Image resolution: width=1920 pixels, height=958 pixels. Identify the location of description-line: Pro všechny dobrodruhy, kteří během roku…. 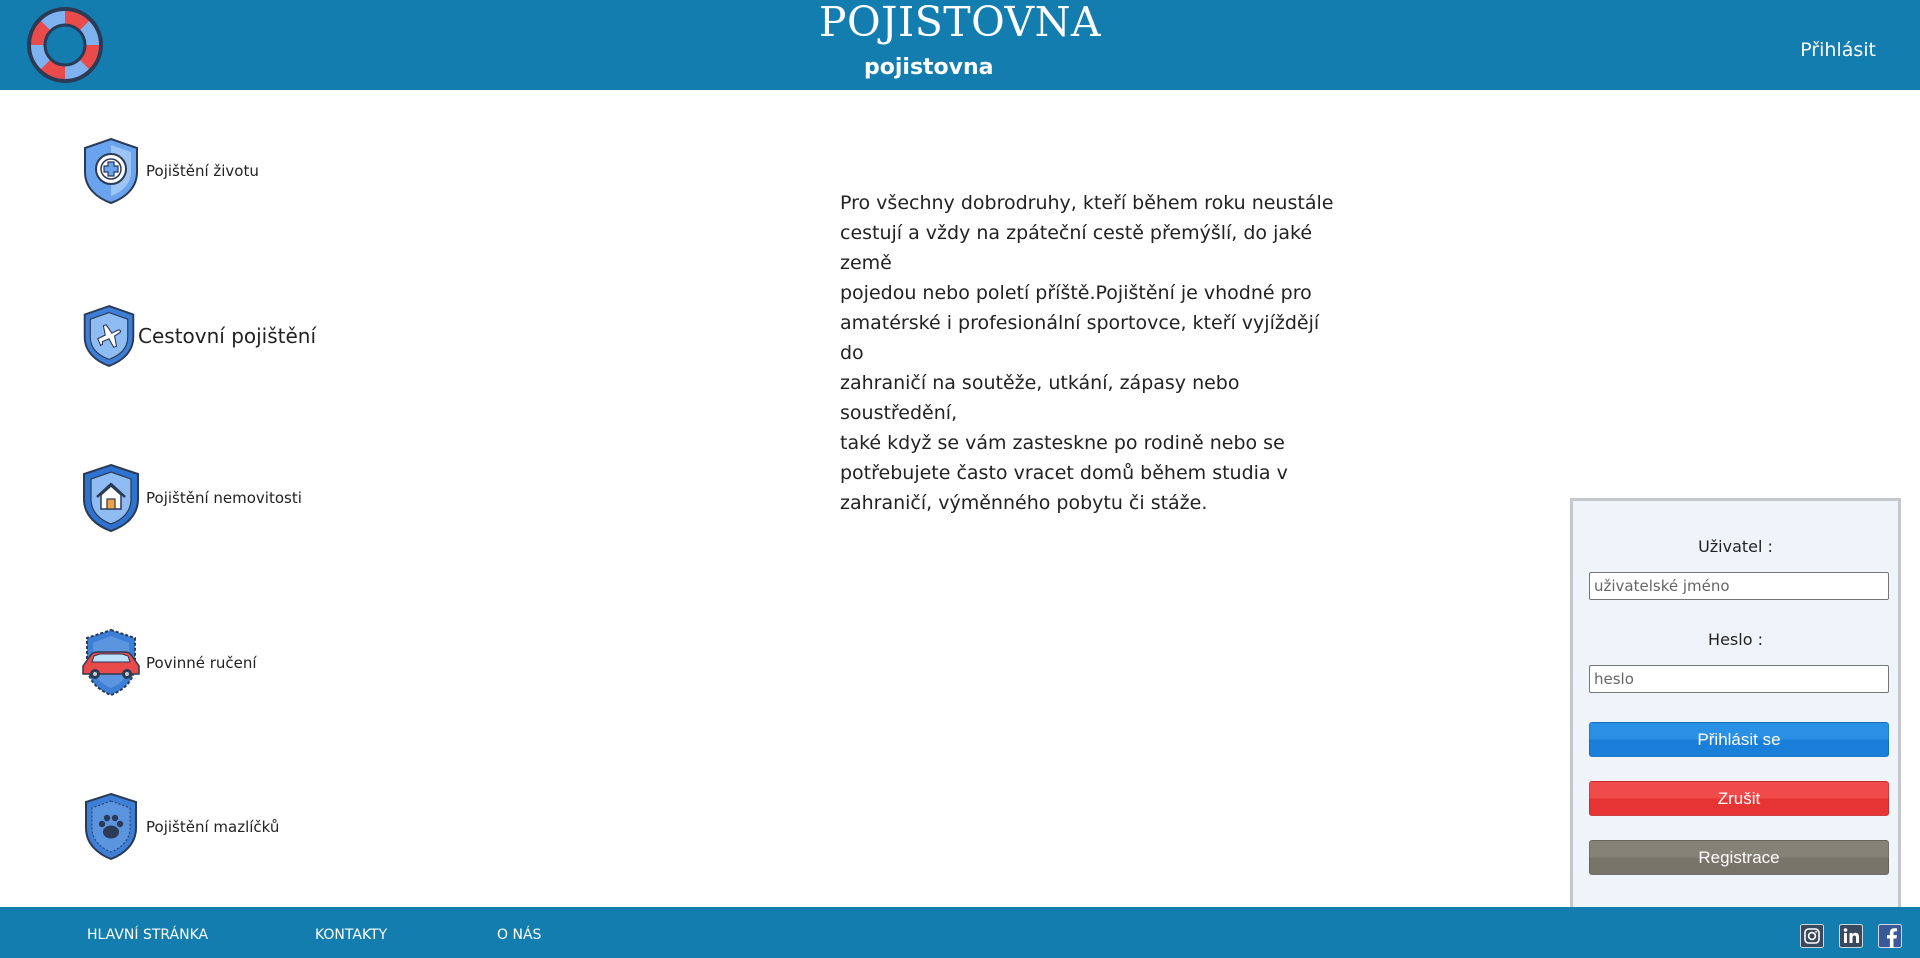
(1087, 203).